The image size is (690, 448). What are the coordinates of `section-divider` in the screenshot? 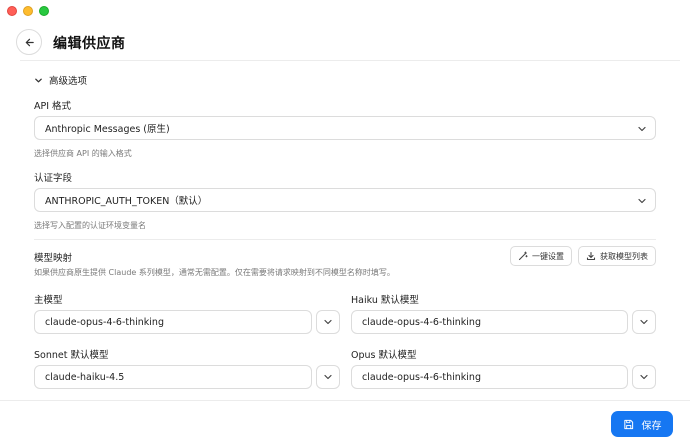 It's located at (345, 239).